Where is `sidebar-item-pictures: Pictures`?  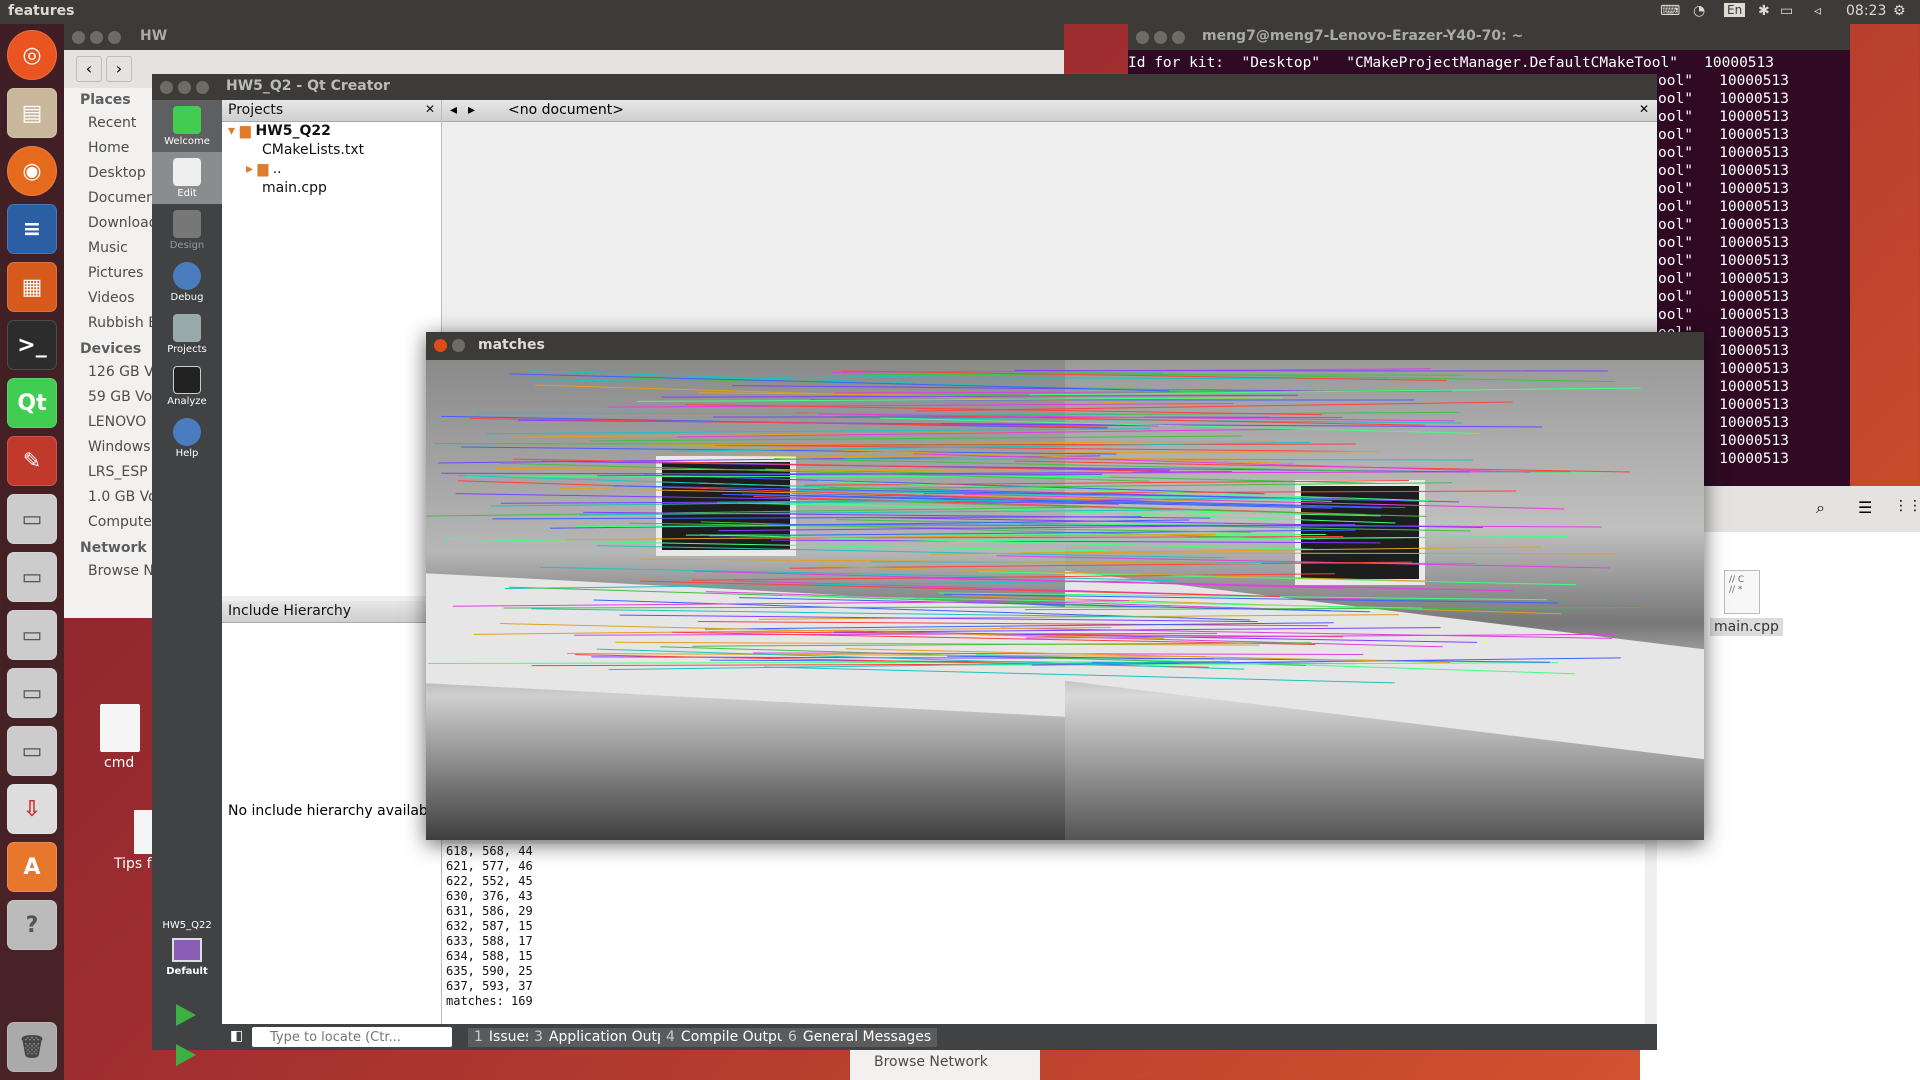 sidebar-item-pictures: Pictures is located at coordinates (109, 274).